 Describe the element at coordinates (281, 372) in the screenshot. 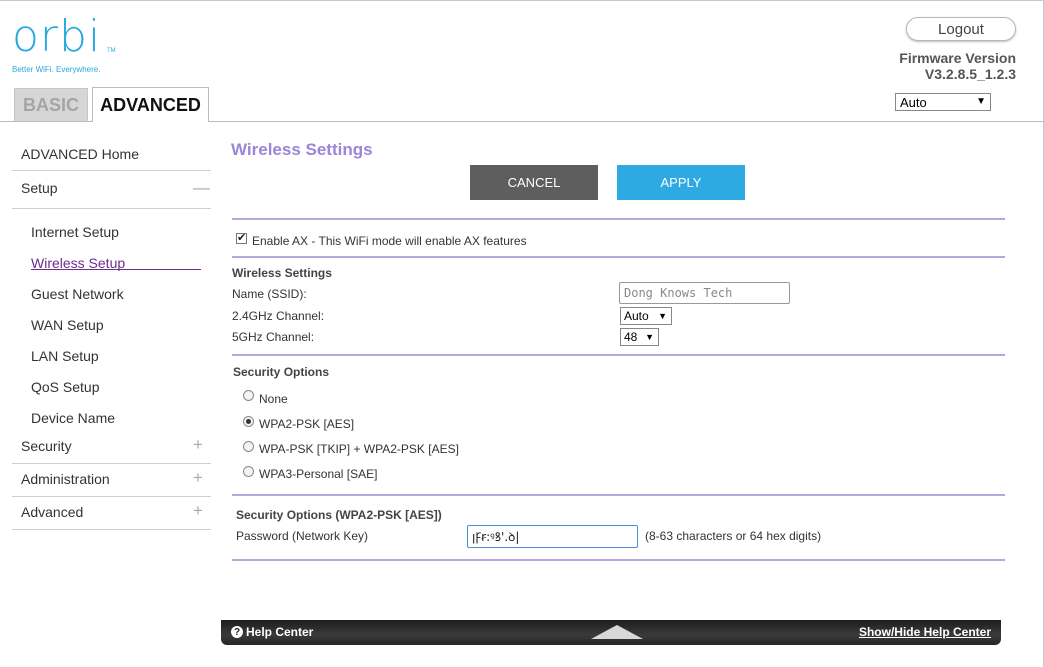

I see `security-options-heading: Security Options` at that location.